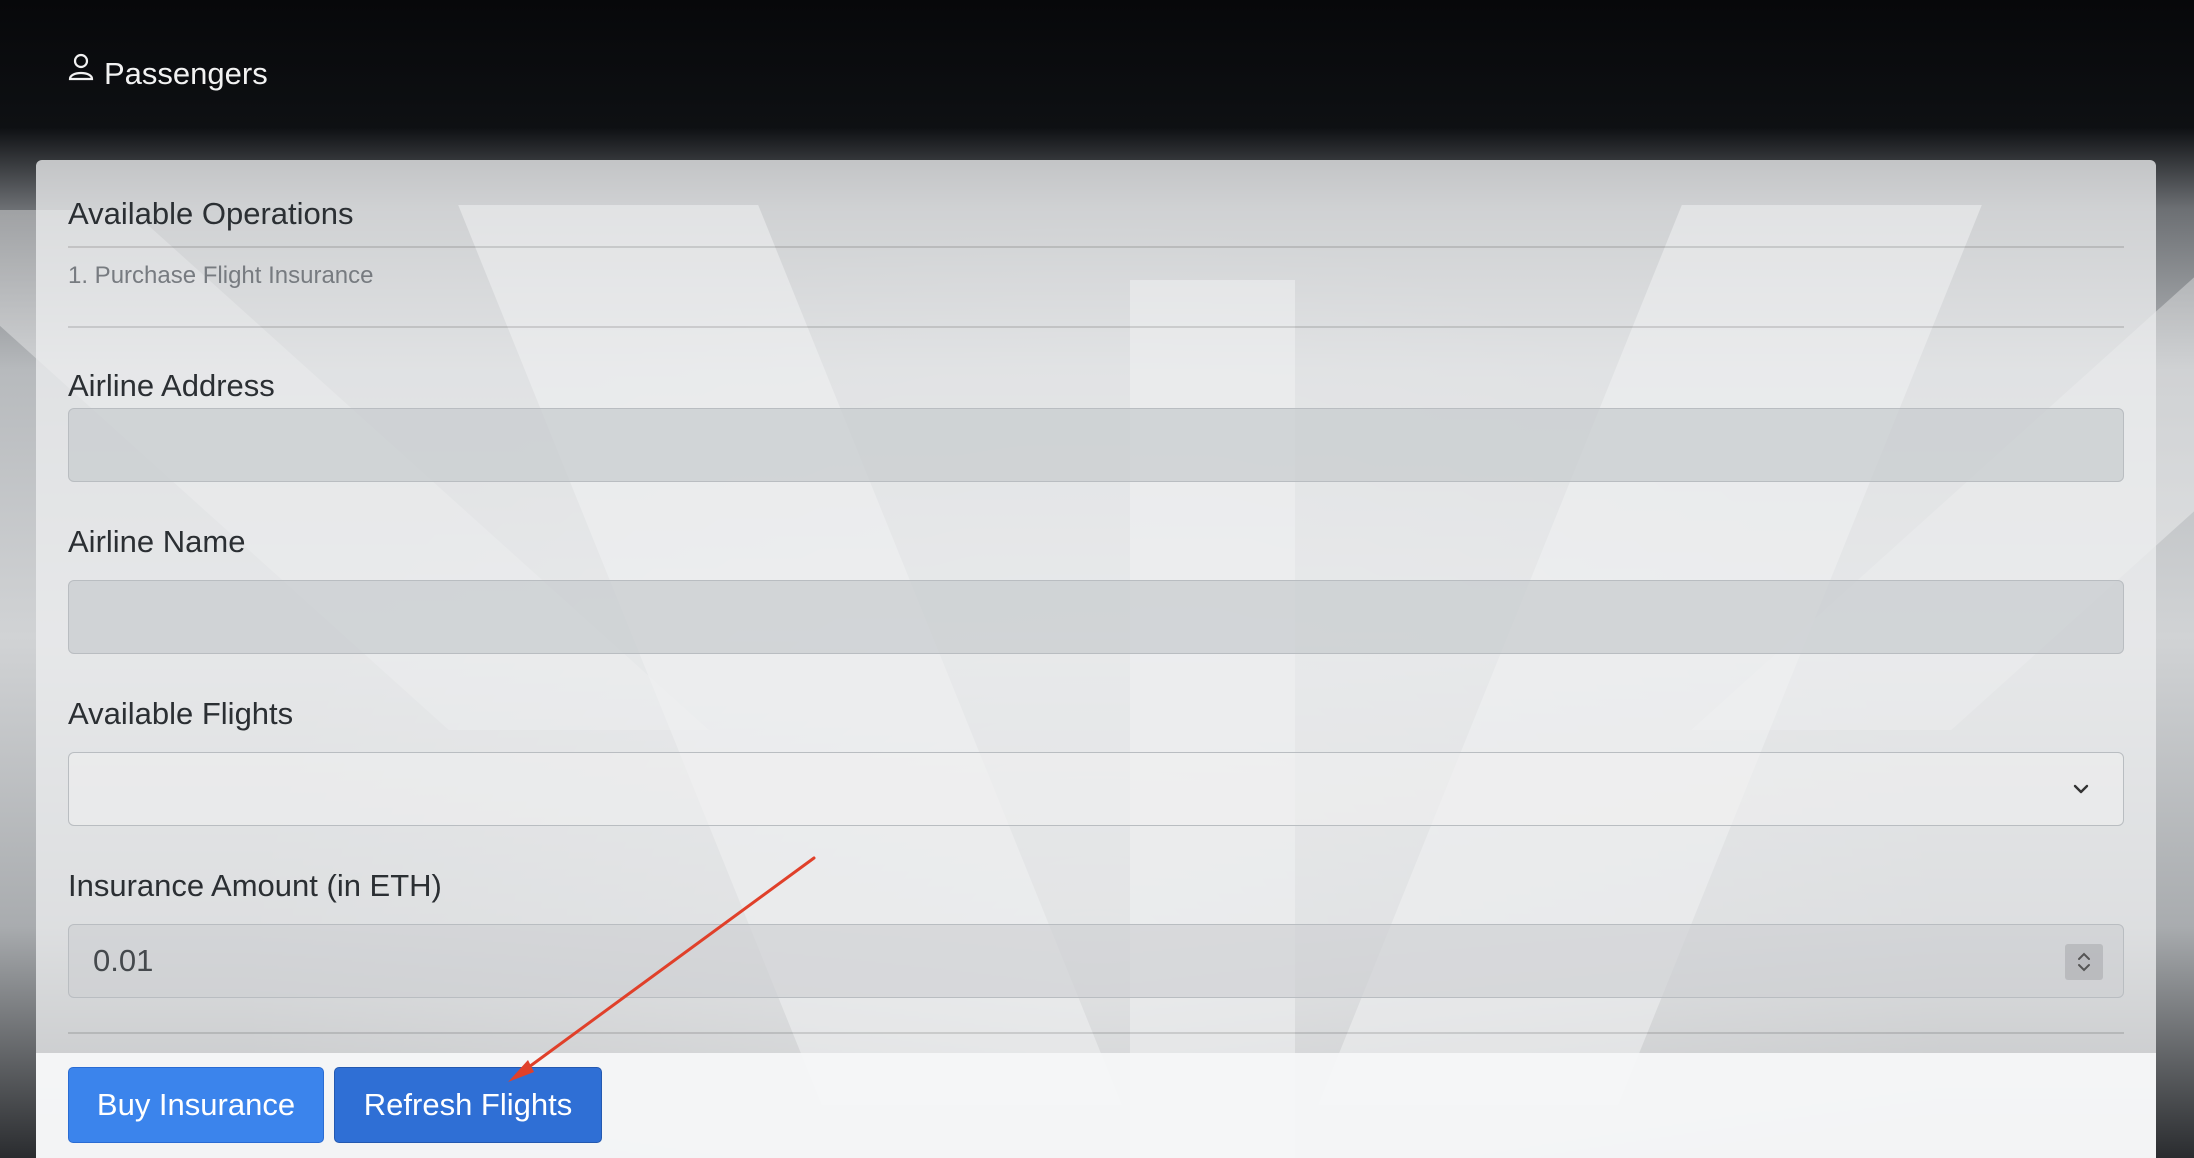  What do you see at coordinates (157, 541) in the screenshot?
I see `airline-name-label: Airline Name` at bounding box center [157, 541].